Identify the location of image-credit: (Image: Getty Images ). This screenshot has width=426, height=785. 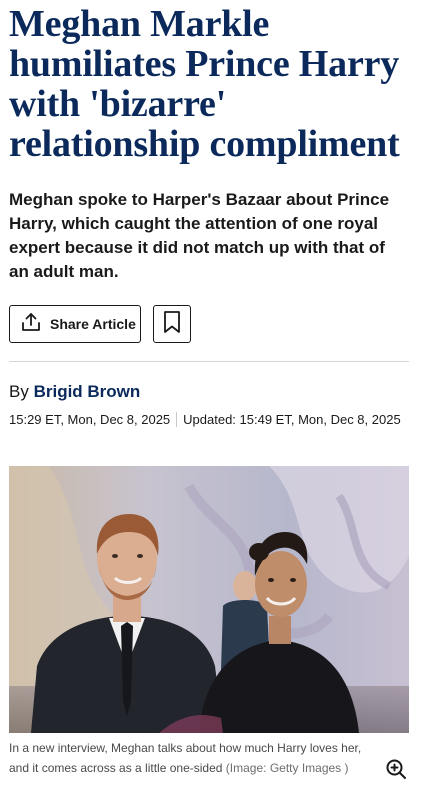
(287, 768).